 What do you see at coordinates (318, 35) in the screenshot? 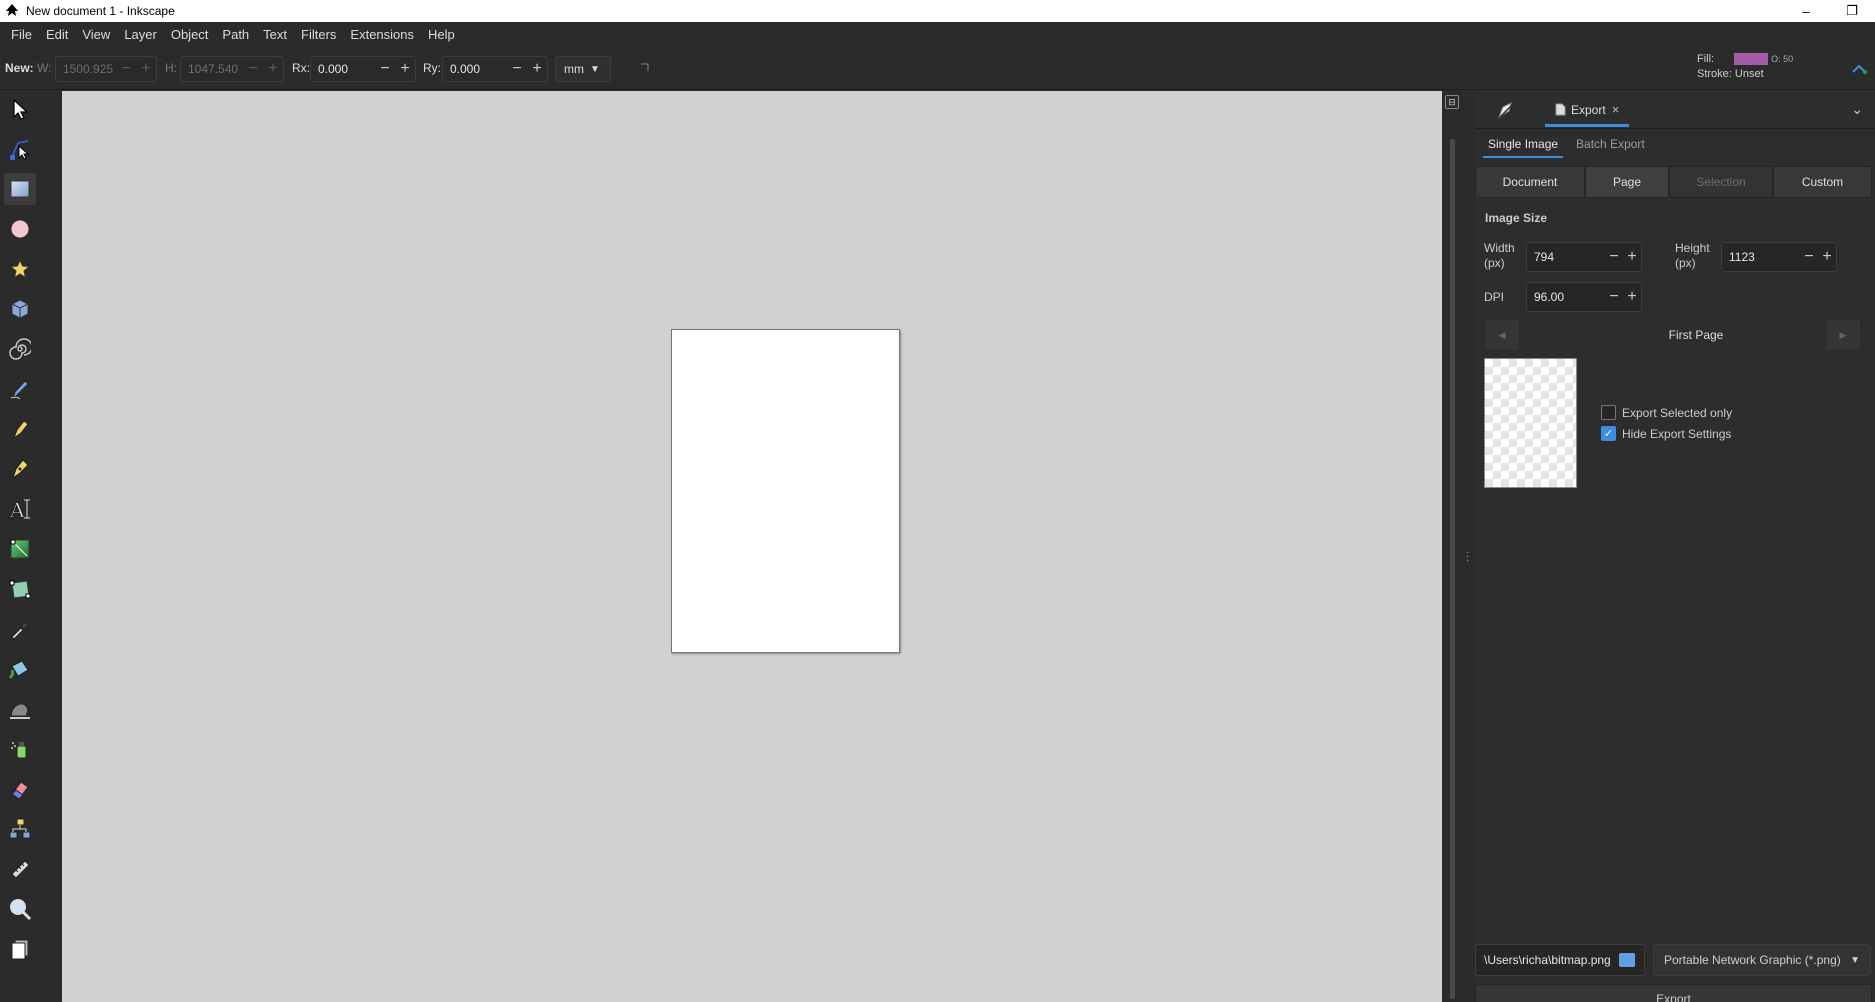
I see `menu-filters: Filters` at bounding box center [318, 35].